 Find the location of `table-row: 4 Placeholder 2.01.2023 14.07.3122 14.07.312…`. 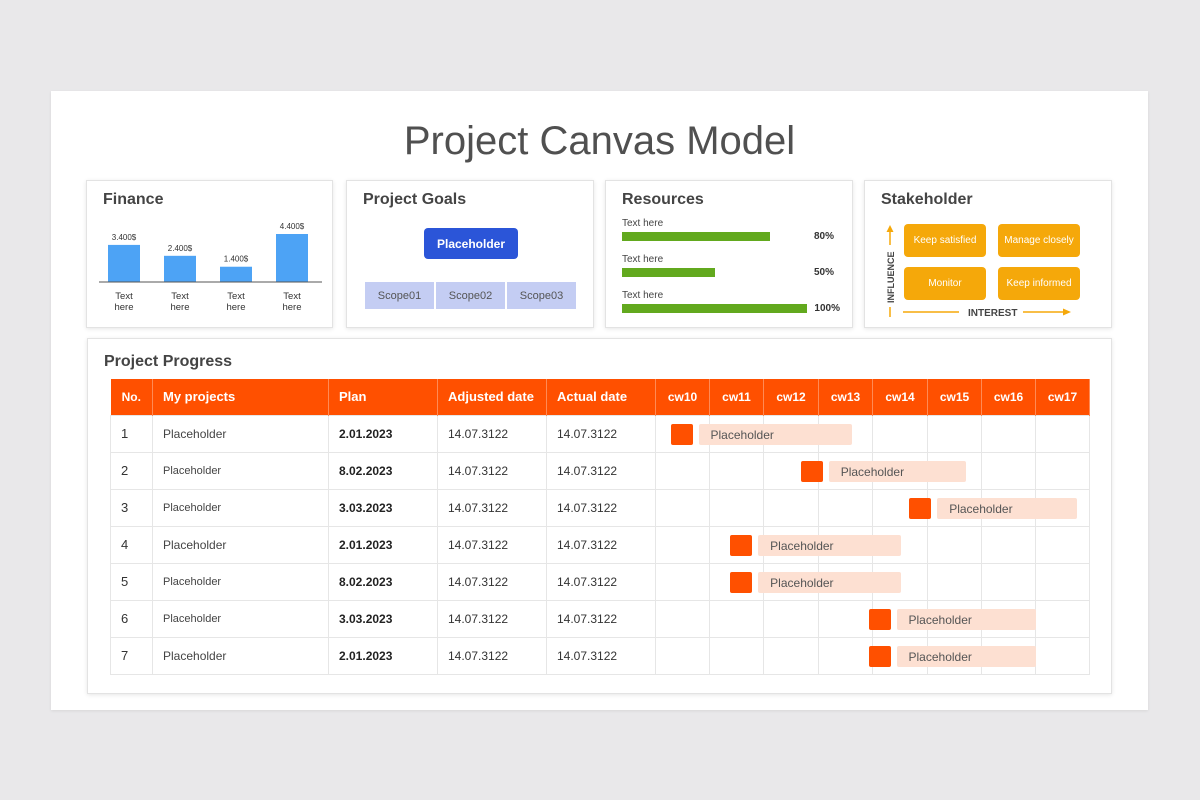

table-row: 4 Placeholder 2.01.2023 14.07.3122 14.07.312… is located at coordinates (600, 544).